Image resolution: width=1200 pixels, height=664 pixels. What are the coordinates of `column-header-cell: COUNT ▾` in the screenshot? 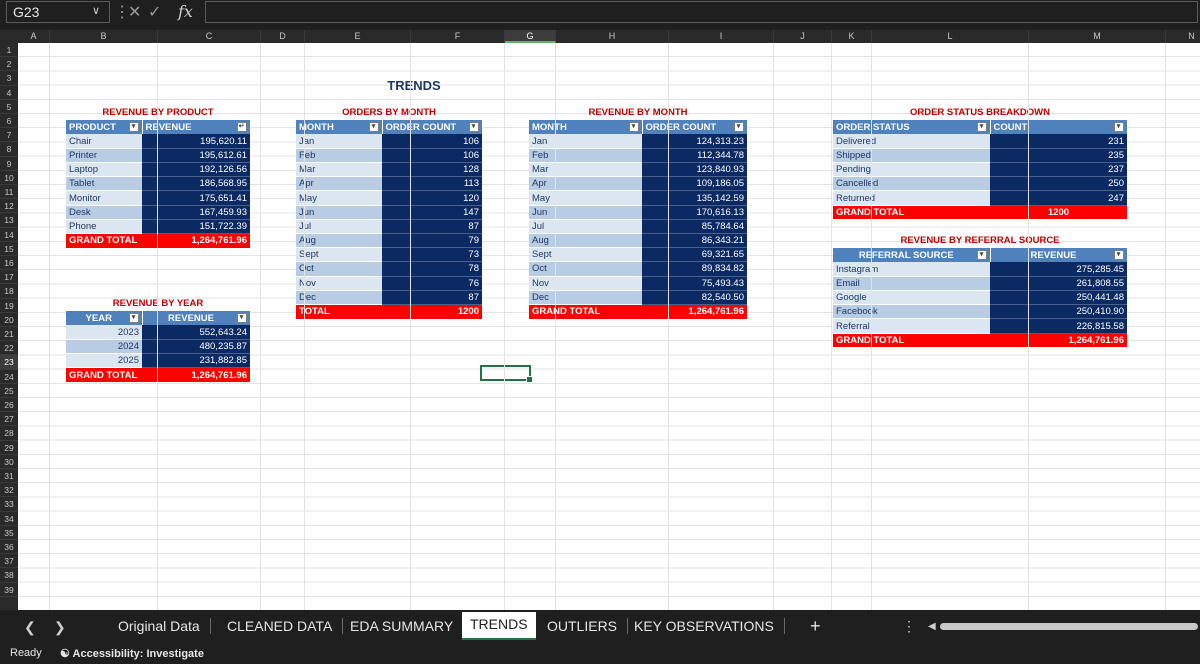 It's located at (1059, 127).